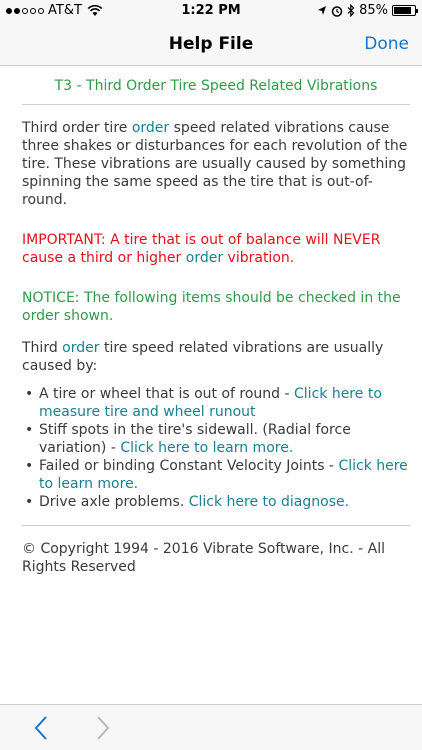 This screenshot has height=750, width=422. Describe the element at coordinates (42, 728) in the screenshot. I see `back-chevron-icon` at that location.